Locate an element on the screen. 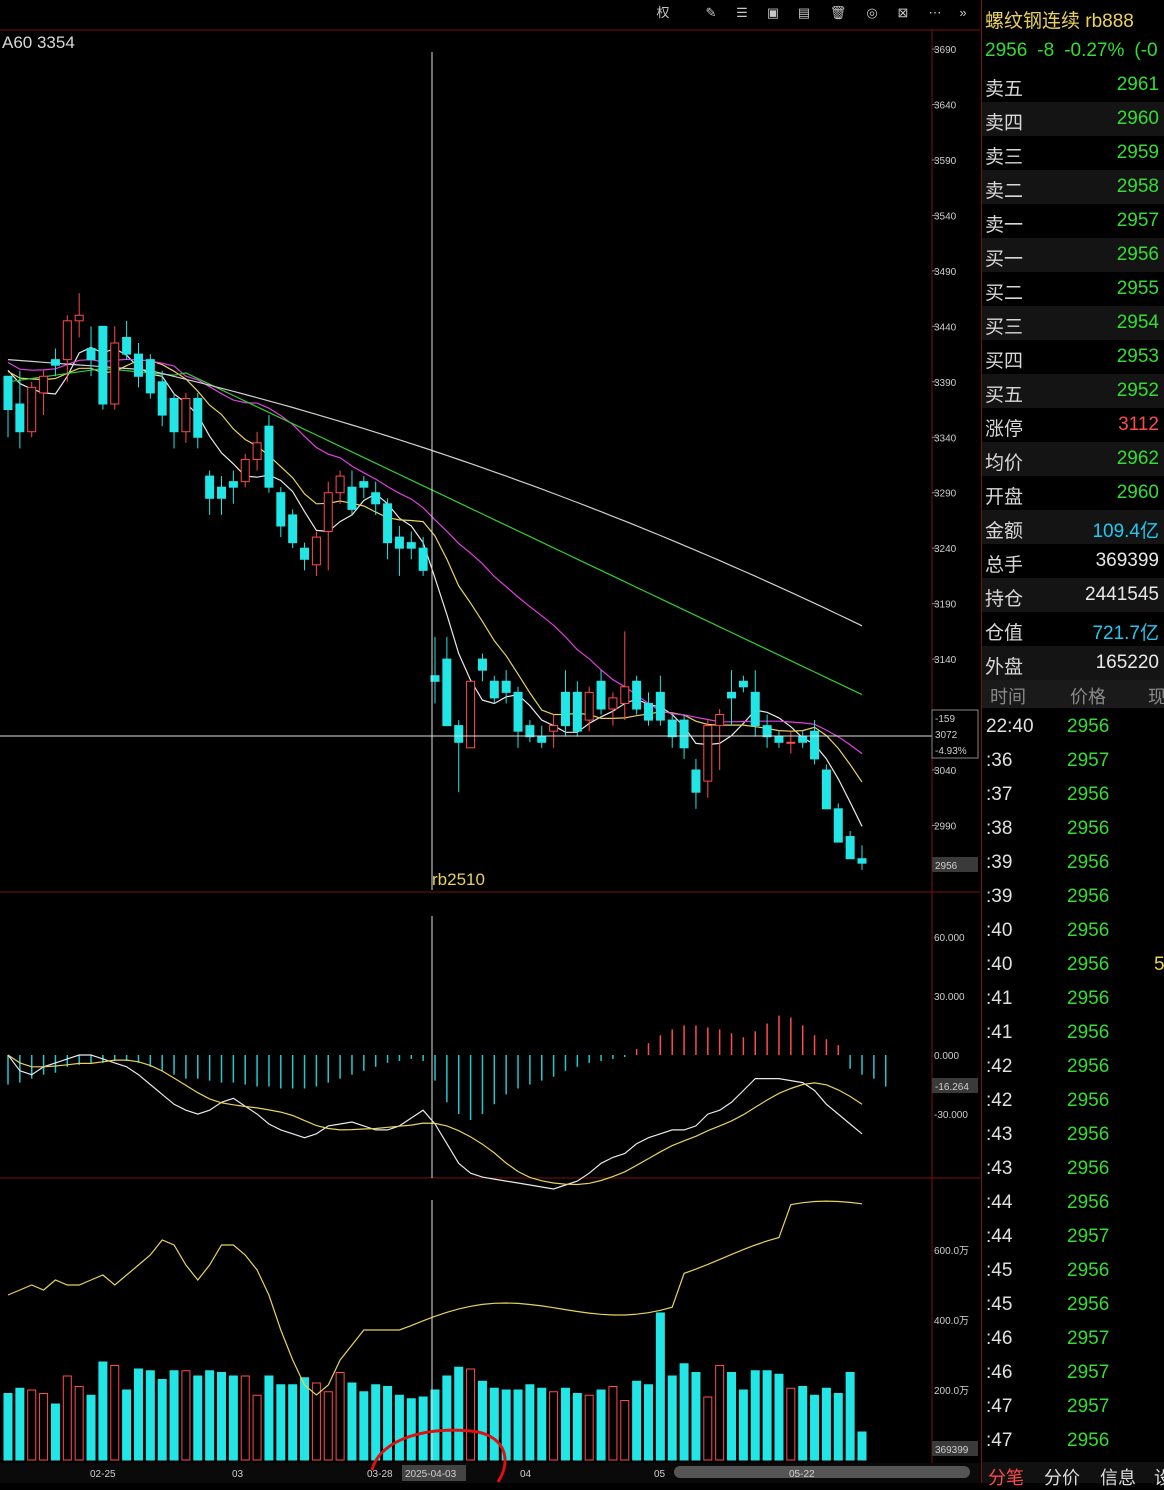 The width and height of the screenshot is (1164, 1490). x-label-crosshair-date: 2025-04-03 is located at coordinates (431, 1474).